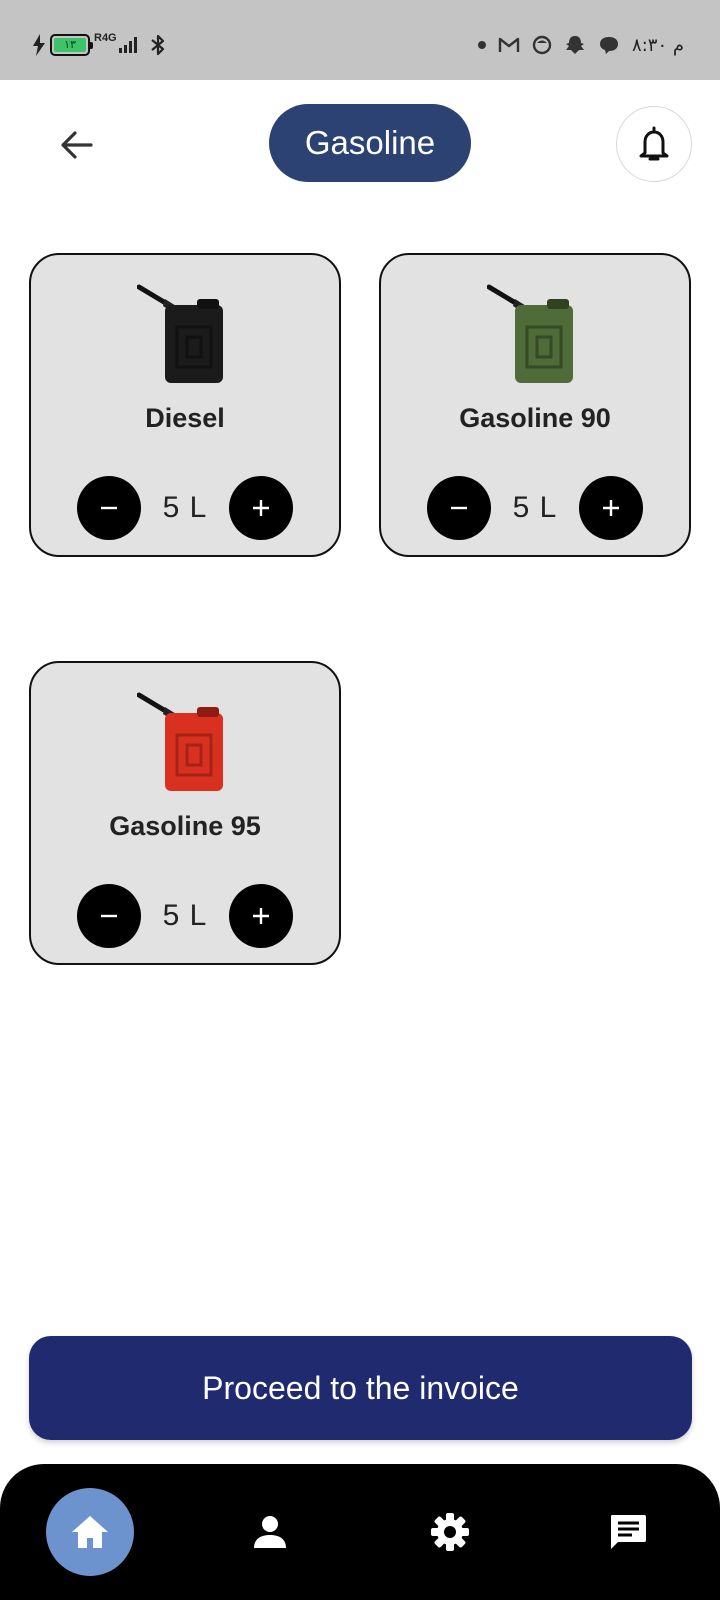 The image size is (720, 1600). Describe the element at coordinates (157, 45) in the screenshot. I see `bluetooth-icon` at that location.